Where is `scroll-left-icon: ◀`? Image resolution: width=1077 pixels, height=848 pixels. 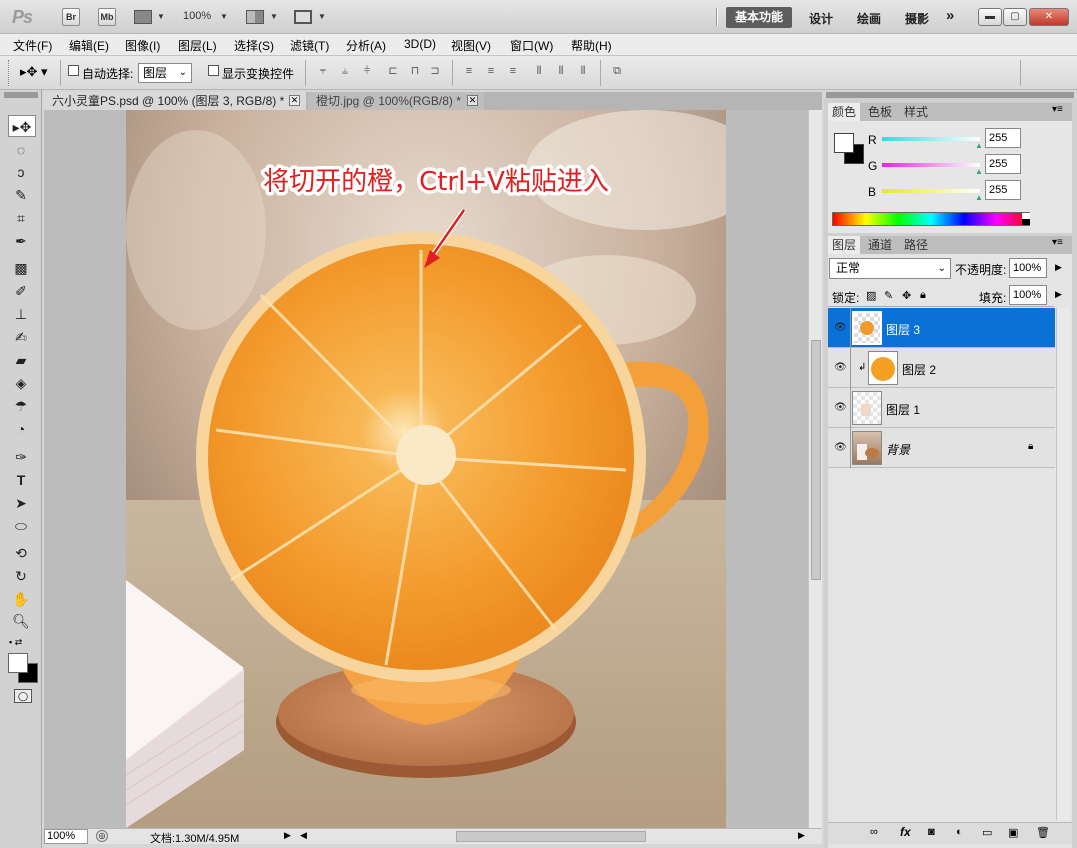
scroll-left-icon: ◀ is located at coordinates (303, 835).